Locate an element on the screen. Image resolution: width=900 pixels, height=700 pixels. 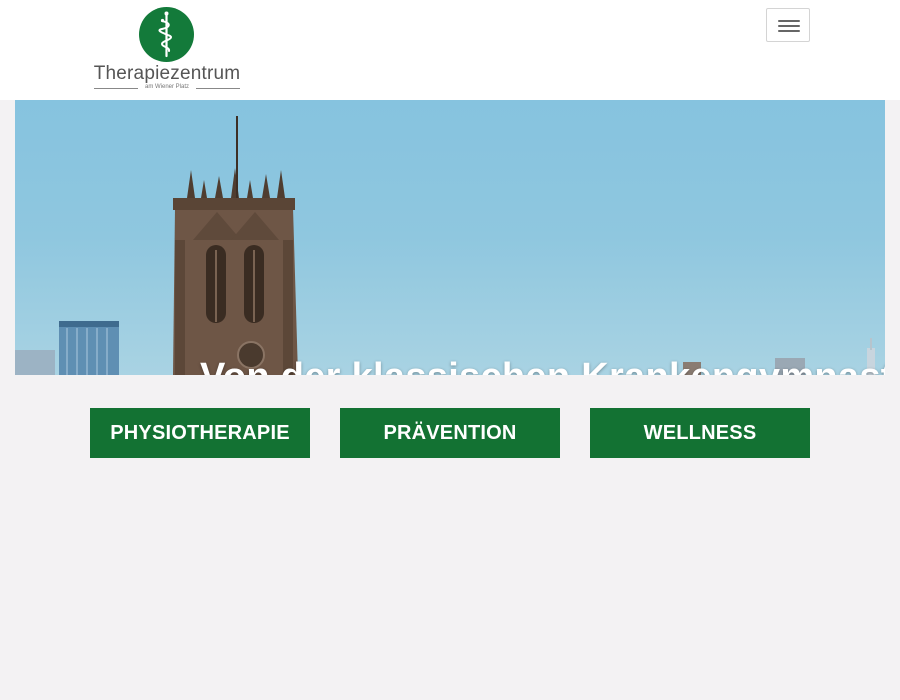
hero-caption: Von der klassischen Krankengymnastik is located at coordinates (542, 365).